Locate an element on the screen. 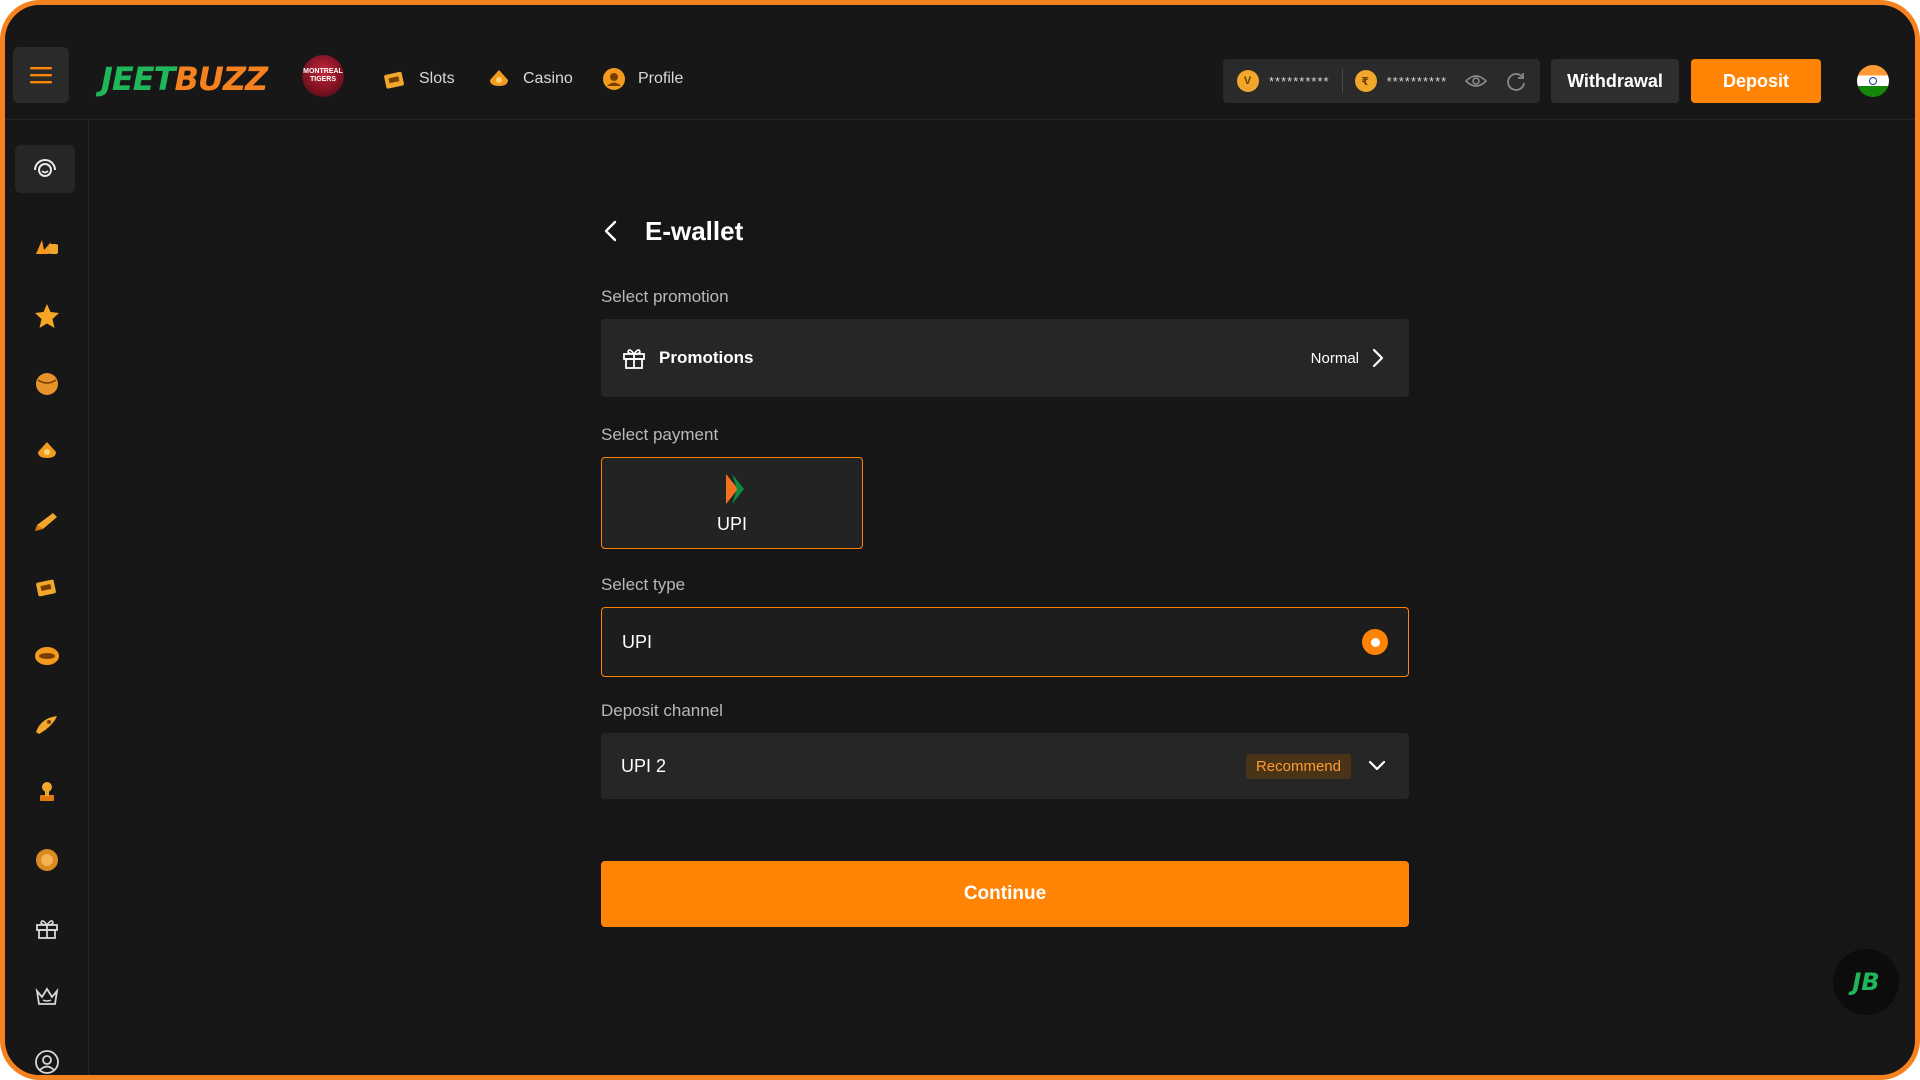 Image resolution: width=1920 pixels, height=1080 pixels. float-logo-text: JB is located at coordinates (1866, 982).